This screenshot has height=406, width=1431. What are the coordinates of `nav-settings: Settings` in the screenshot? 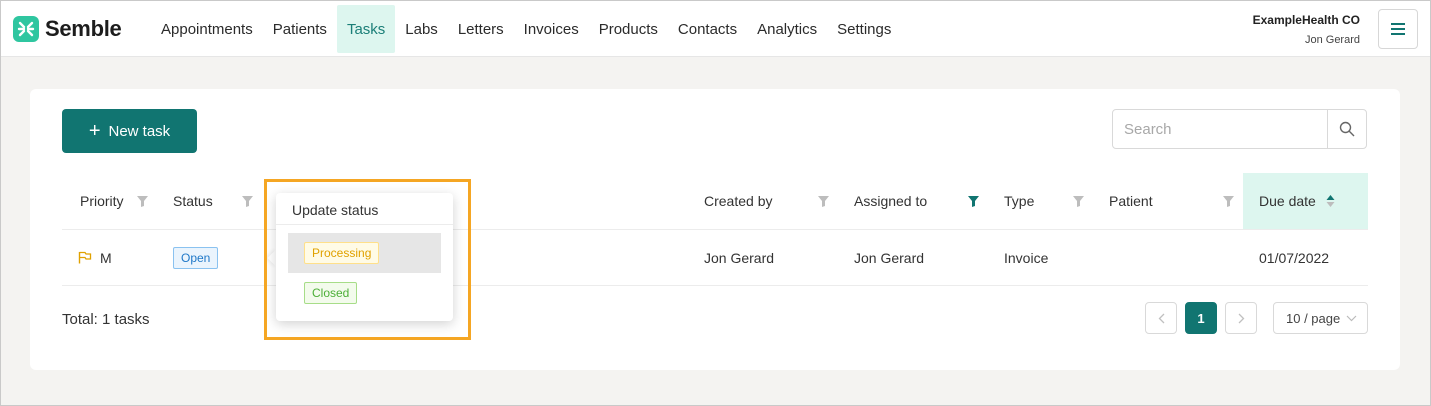 It's located at (864, 29).